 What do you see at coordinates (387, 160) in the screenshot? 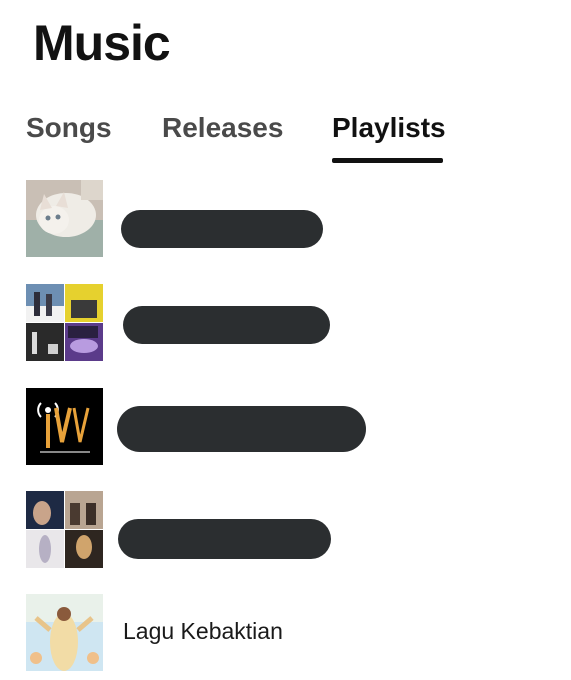
I see `active-tab-indicator` at bounding box center [387, 160].